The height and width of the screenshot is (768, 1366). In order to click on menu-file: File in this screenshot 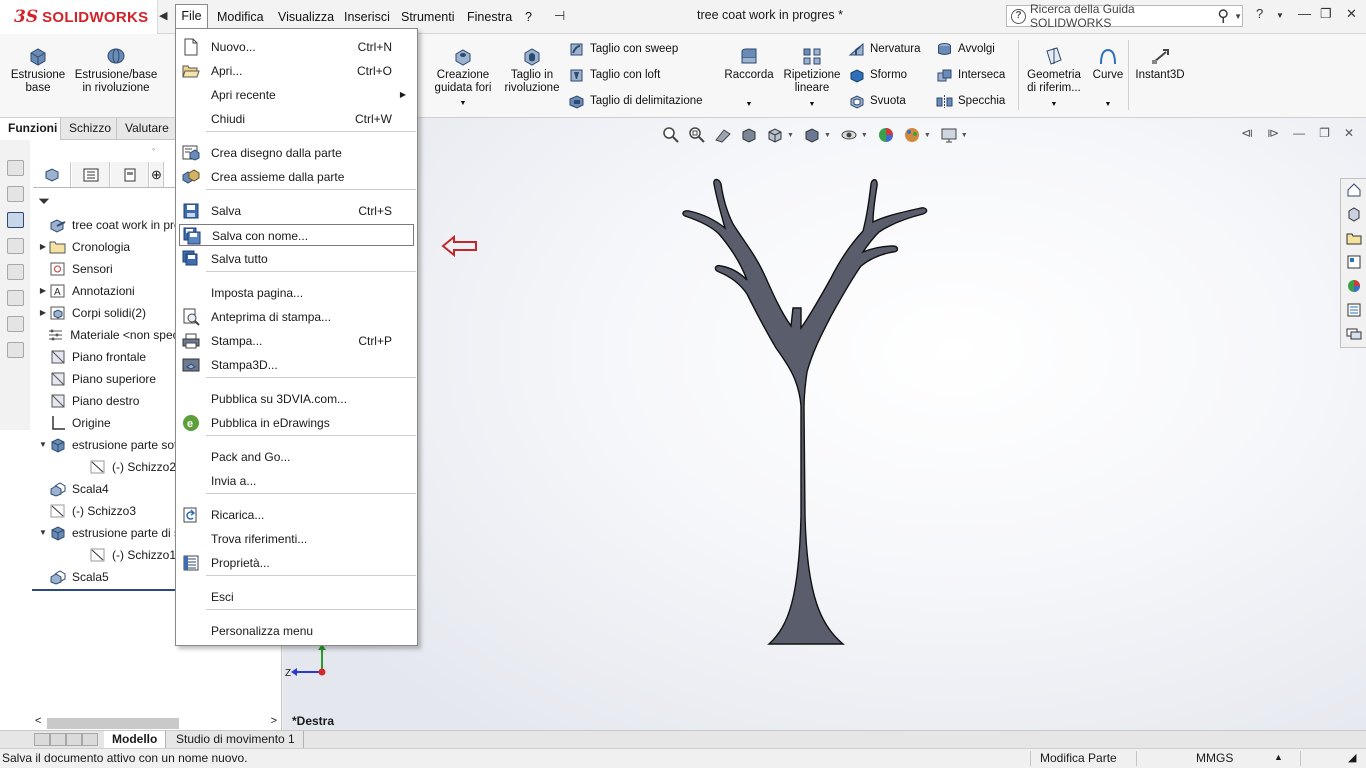, I will do `click(191, 16)`.